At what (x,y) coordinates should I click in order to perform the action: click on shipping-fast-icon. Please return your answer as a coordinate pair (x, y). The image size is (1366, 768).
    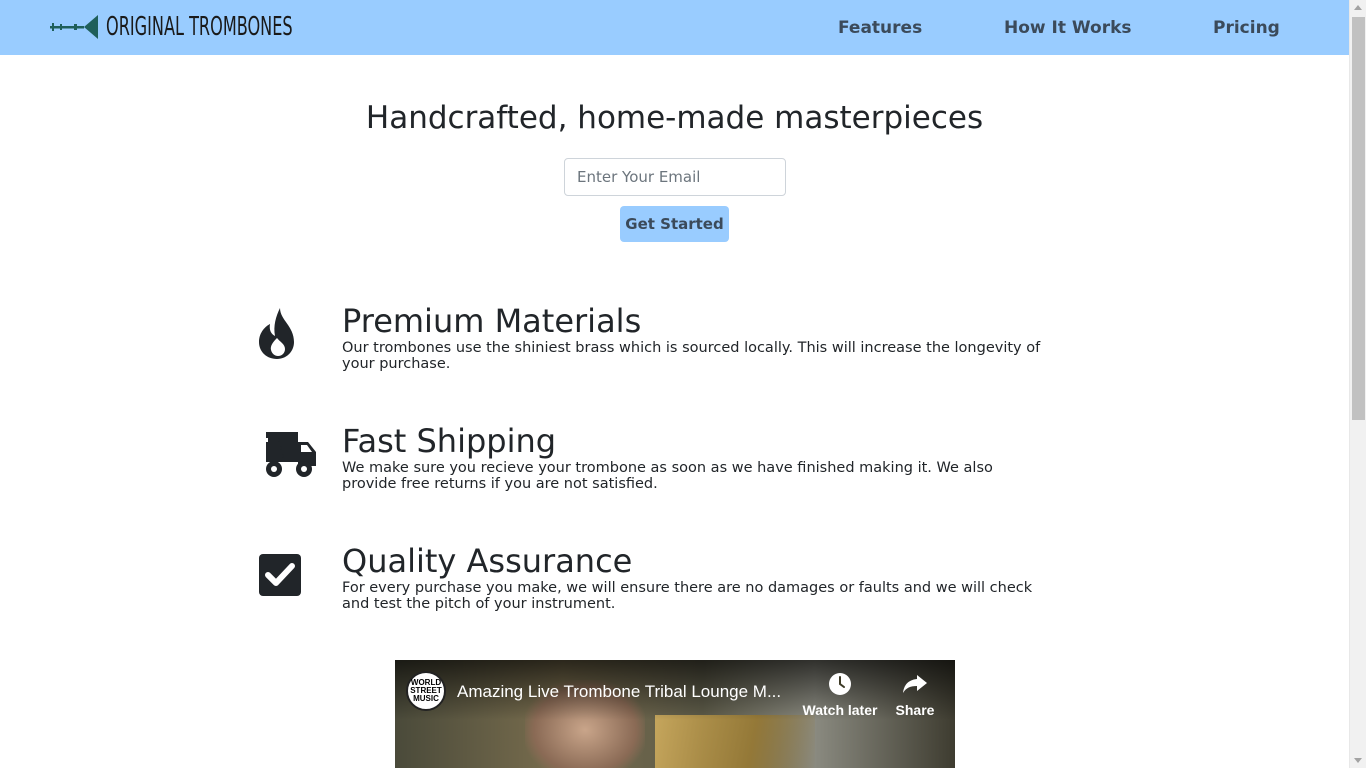
    Looking at the image, I should click on (289, 453).